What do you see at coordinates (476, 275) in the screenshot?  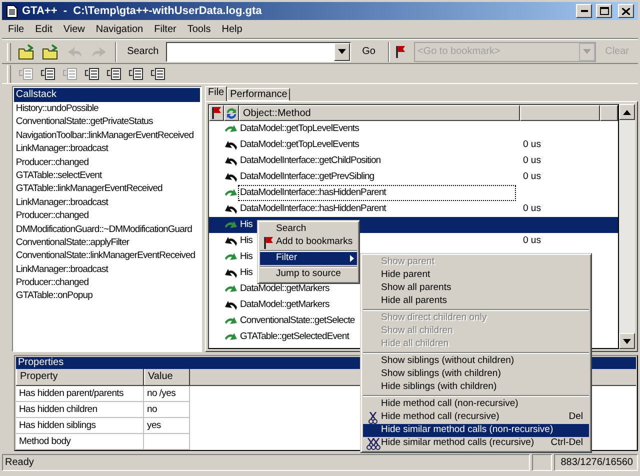 I see `menu-item: Hide parent` at bounding box center [476, 275].